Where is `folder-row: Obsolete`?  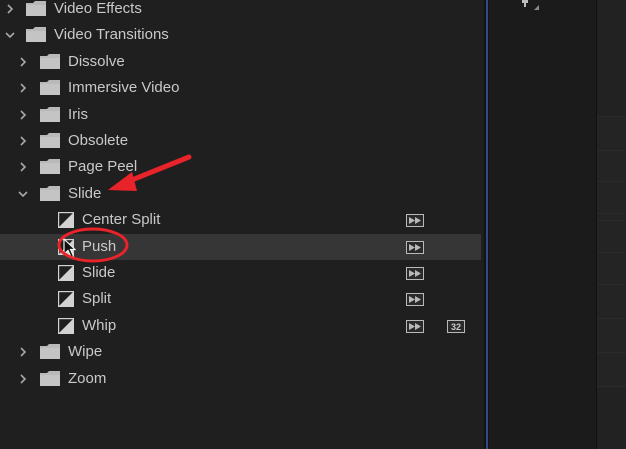 folder-row: Obsolete is located at coordinates (240, 141).